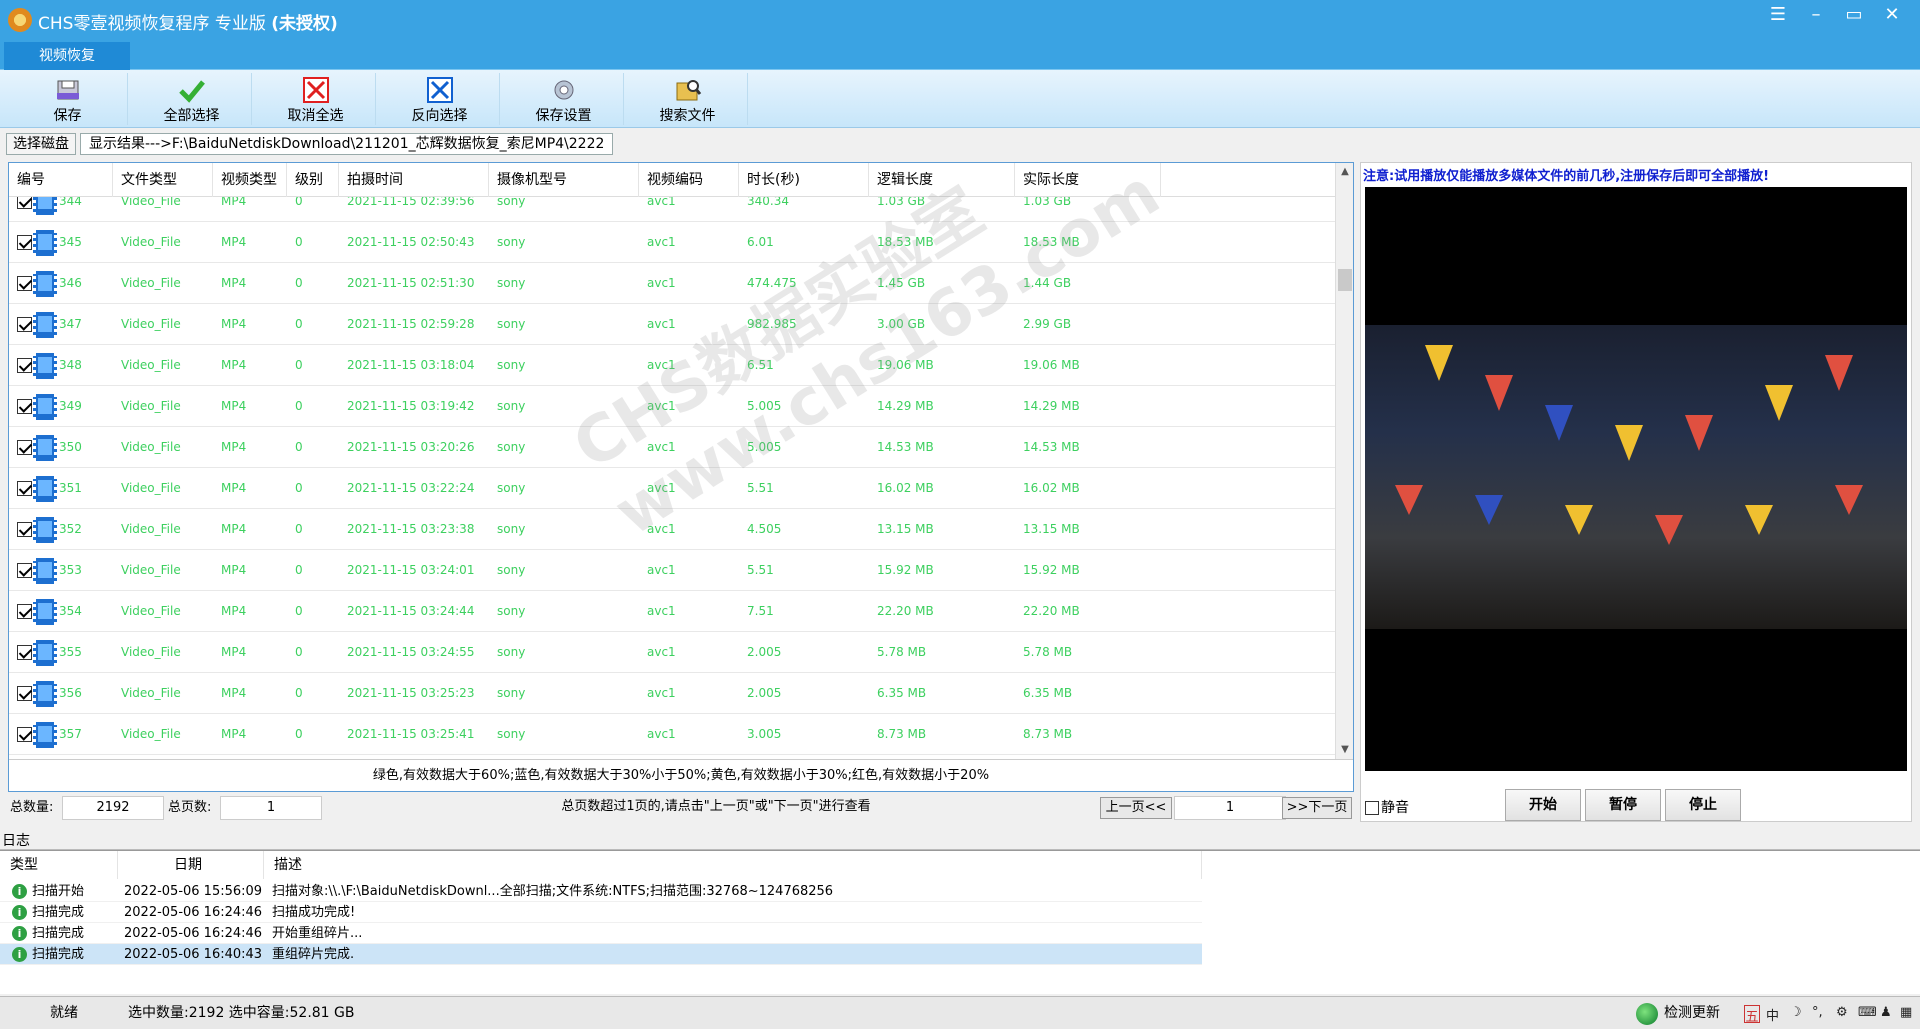  Describe the element at coordinates (1842, 1014) in the screenshot. I see `settings-icon: ⚙` at that location.